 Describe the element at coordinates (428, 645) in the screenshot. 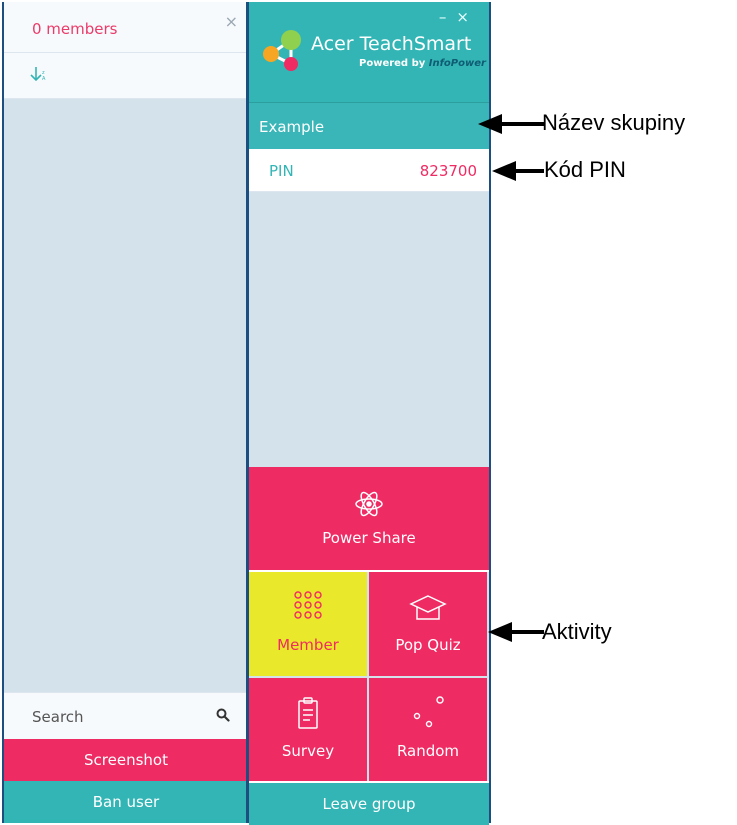

I see `pop-quiz-label: Pop Quiz` at that location.